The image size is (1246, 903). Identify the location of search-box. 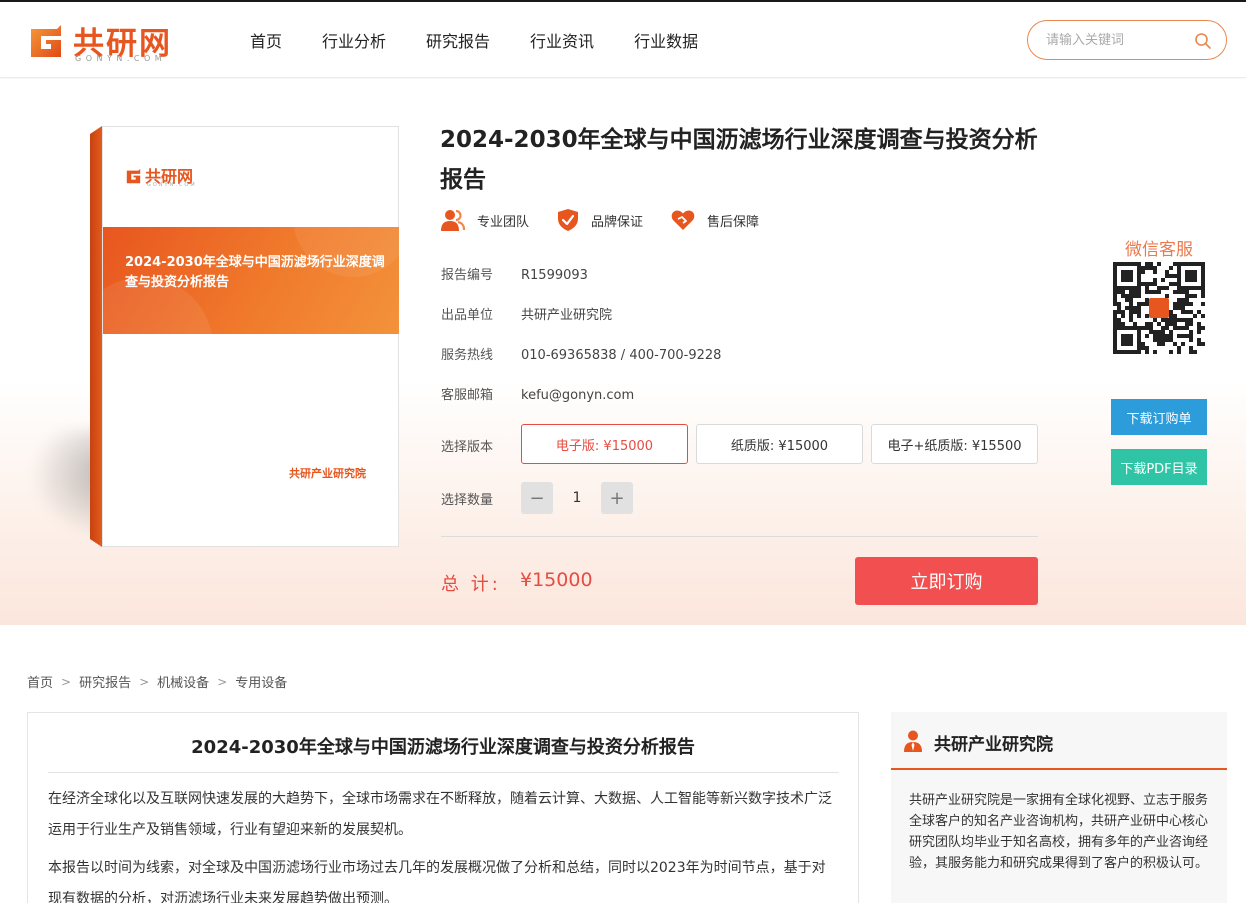
(1127, 40).